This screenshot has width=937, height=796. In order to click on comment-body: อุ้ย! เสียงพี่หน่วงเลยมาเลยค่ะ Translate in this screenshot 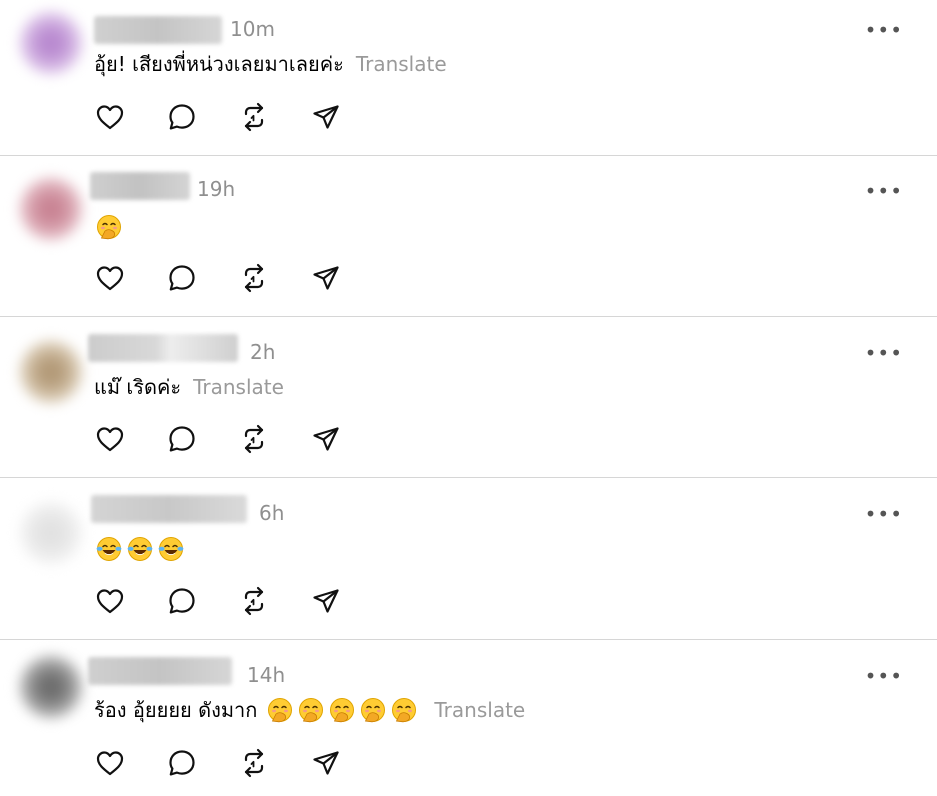, I will do `click(270, 64)`.